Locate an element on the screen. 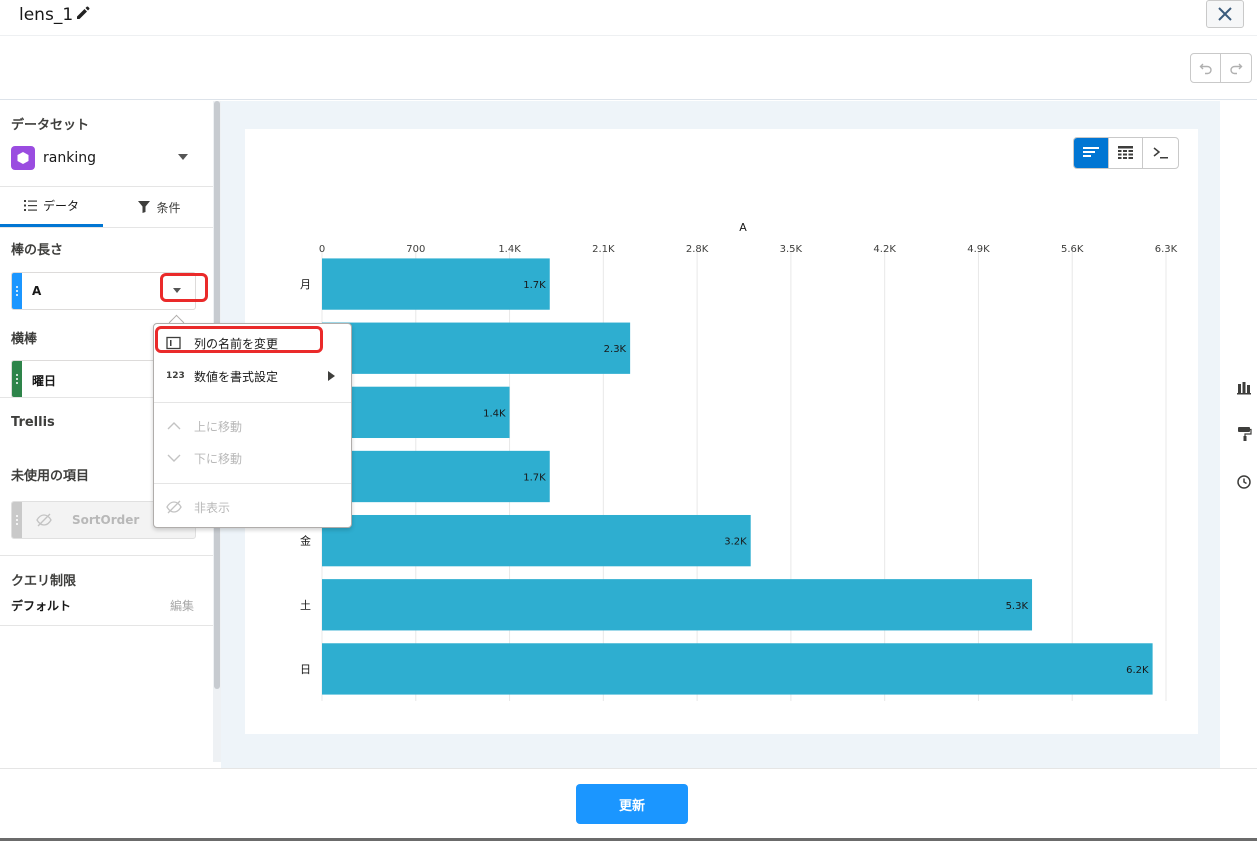 The height and width of the screenshot is (841, 1257). x-tick-label: 0 is located at coordinates (322, 249).